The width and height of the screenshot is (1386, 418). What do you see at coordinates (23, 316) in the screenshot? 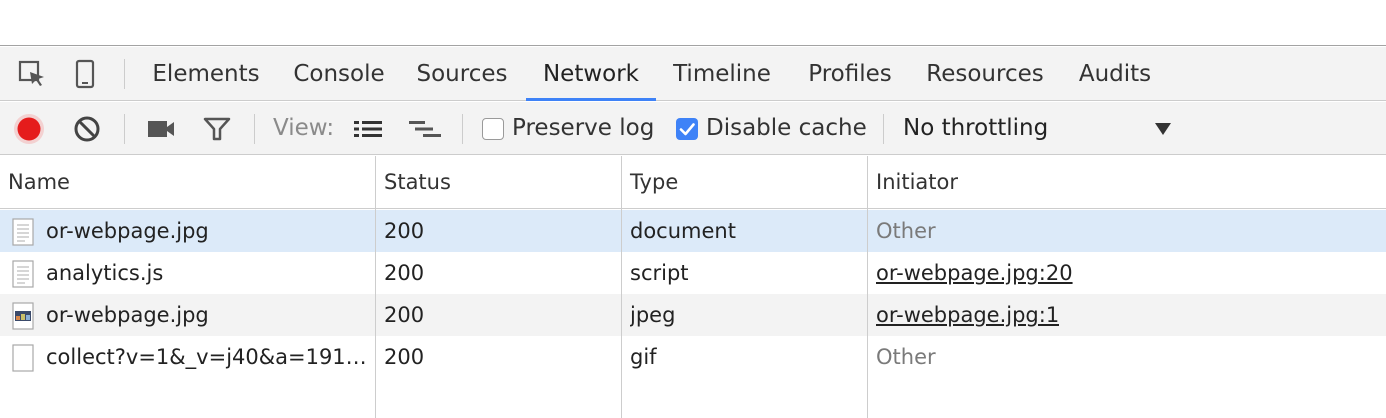
I see `image-thumbnail-icon` at bounding box center [23, 316].